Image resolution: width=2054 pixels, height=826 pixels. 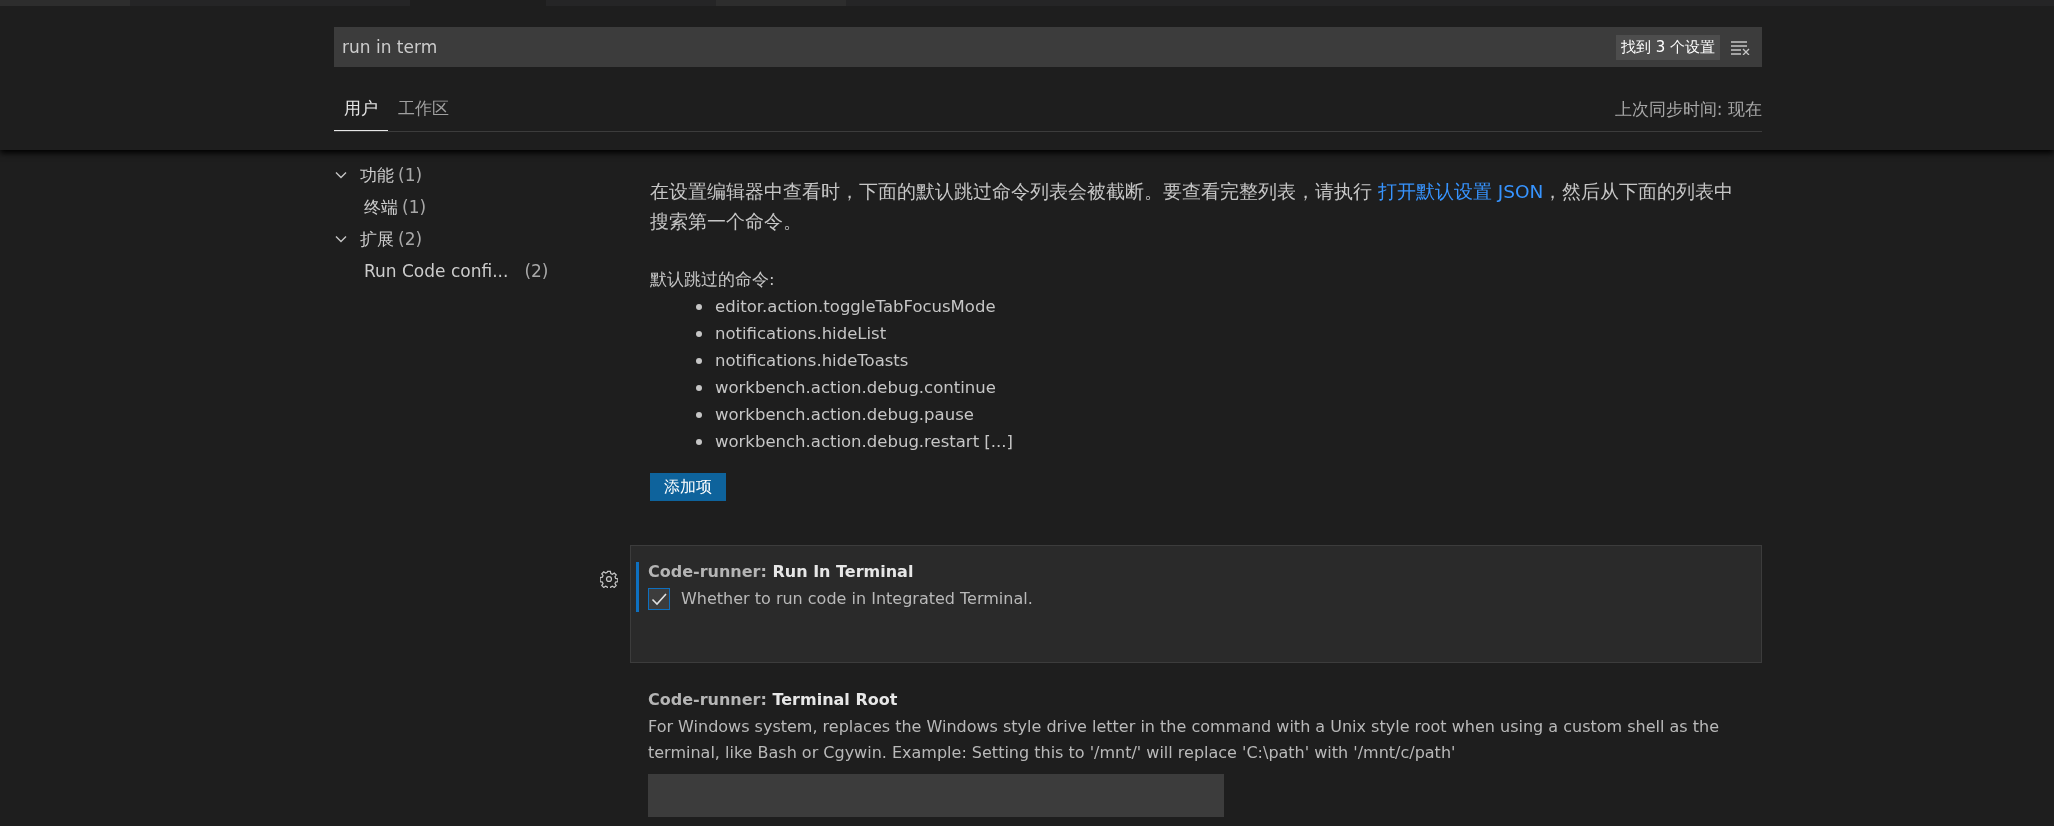 I want to click on command-item: editor.action.toggleTabFocusMode, so click(x=855, y=307).